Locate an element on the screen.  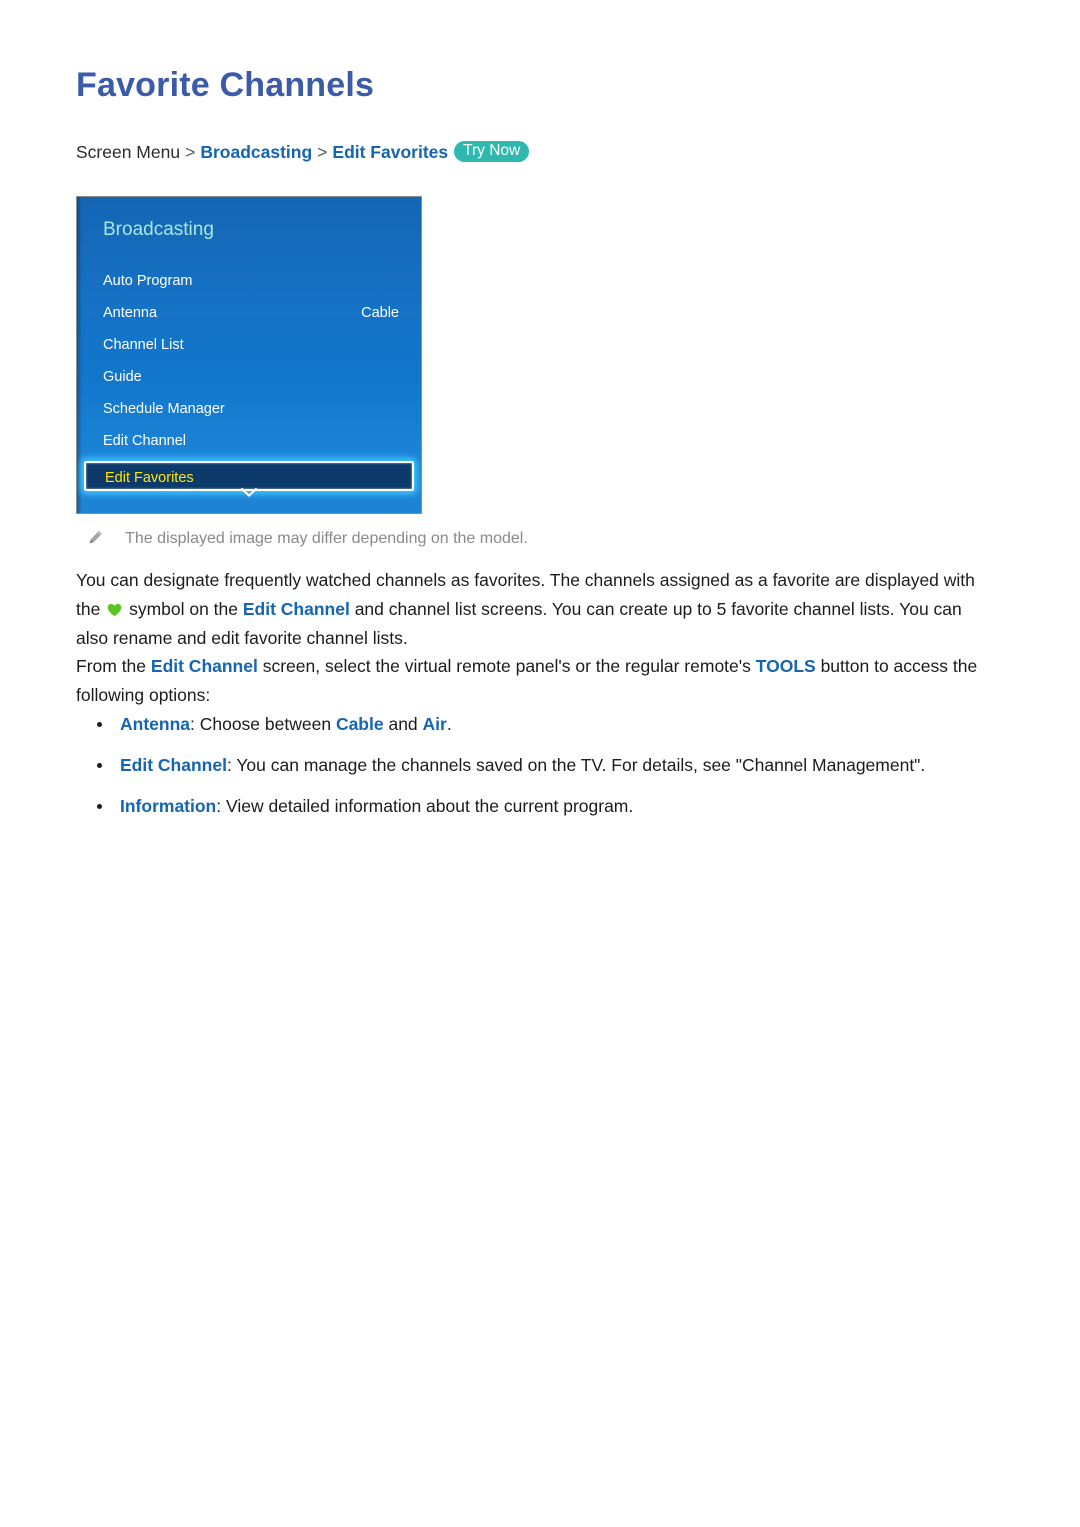
list-item-mid2: and is located at coordinates (403, 724).